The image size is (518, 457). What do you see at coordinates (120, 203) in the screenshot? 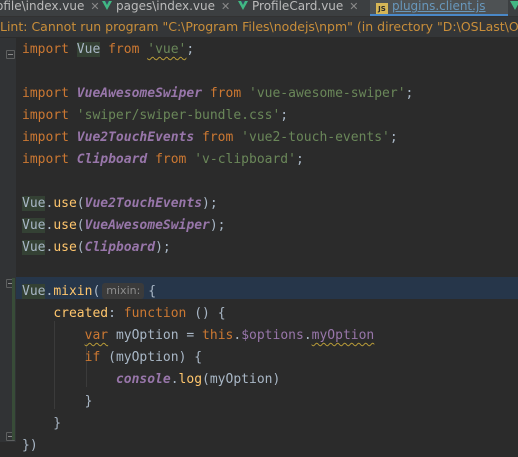
I see `code-line: Vue.use(Vue2TouchEvents);` at bounding box center [120, 203].